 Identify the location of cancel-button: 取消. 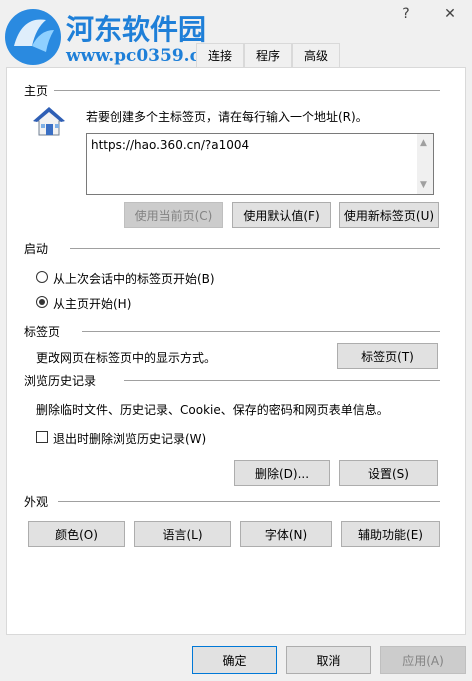
(328, 660).